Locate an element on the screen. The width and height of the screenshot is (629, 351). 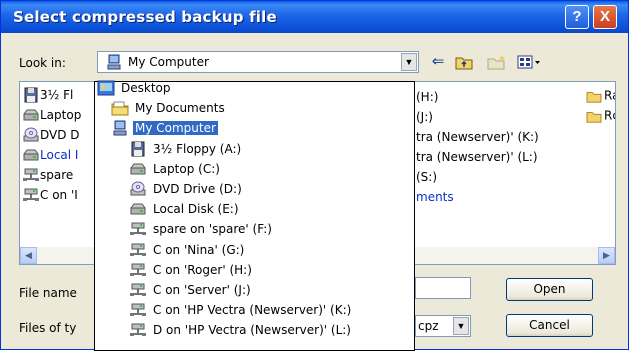
dropdown-item-label: 3½ Floppy (A:) is located at coordinates (197, 148).